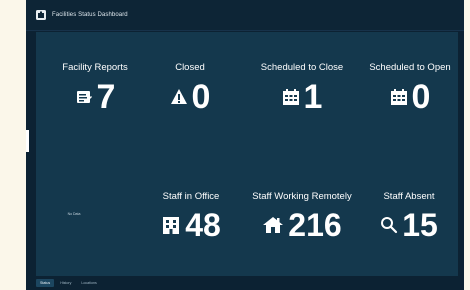 This screenshot has width=470, height=290. What do you see at coordinates (88, 283) in the screenshot?
I see `tab-locations: Locations` at bounding box center [88, 283].